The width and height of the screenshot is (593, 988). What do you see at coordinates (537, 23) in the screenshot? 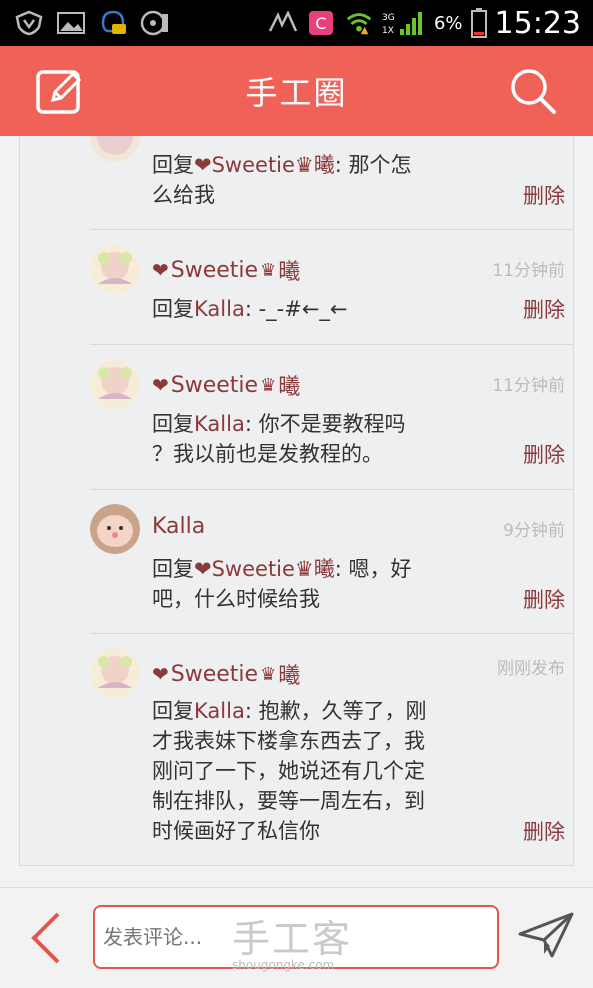
I see `clock: 15:23` at bounding box center [537, 23].